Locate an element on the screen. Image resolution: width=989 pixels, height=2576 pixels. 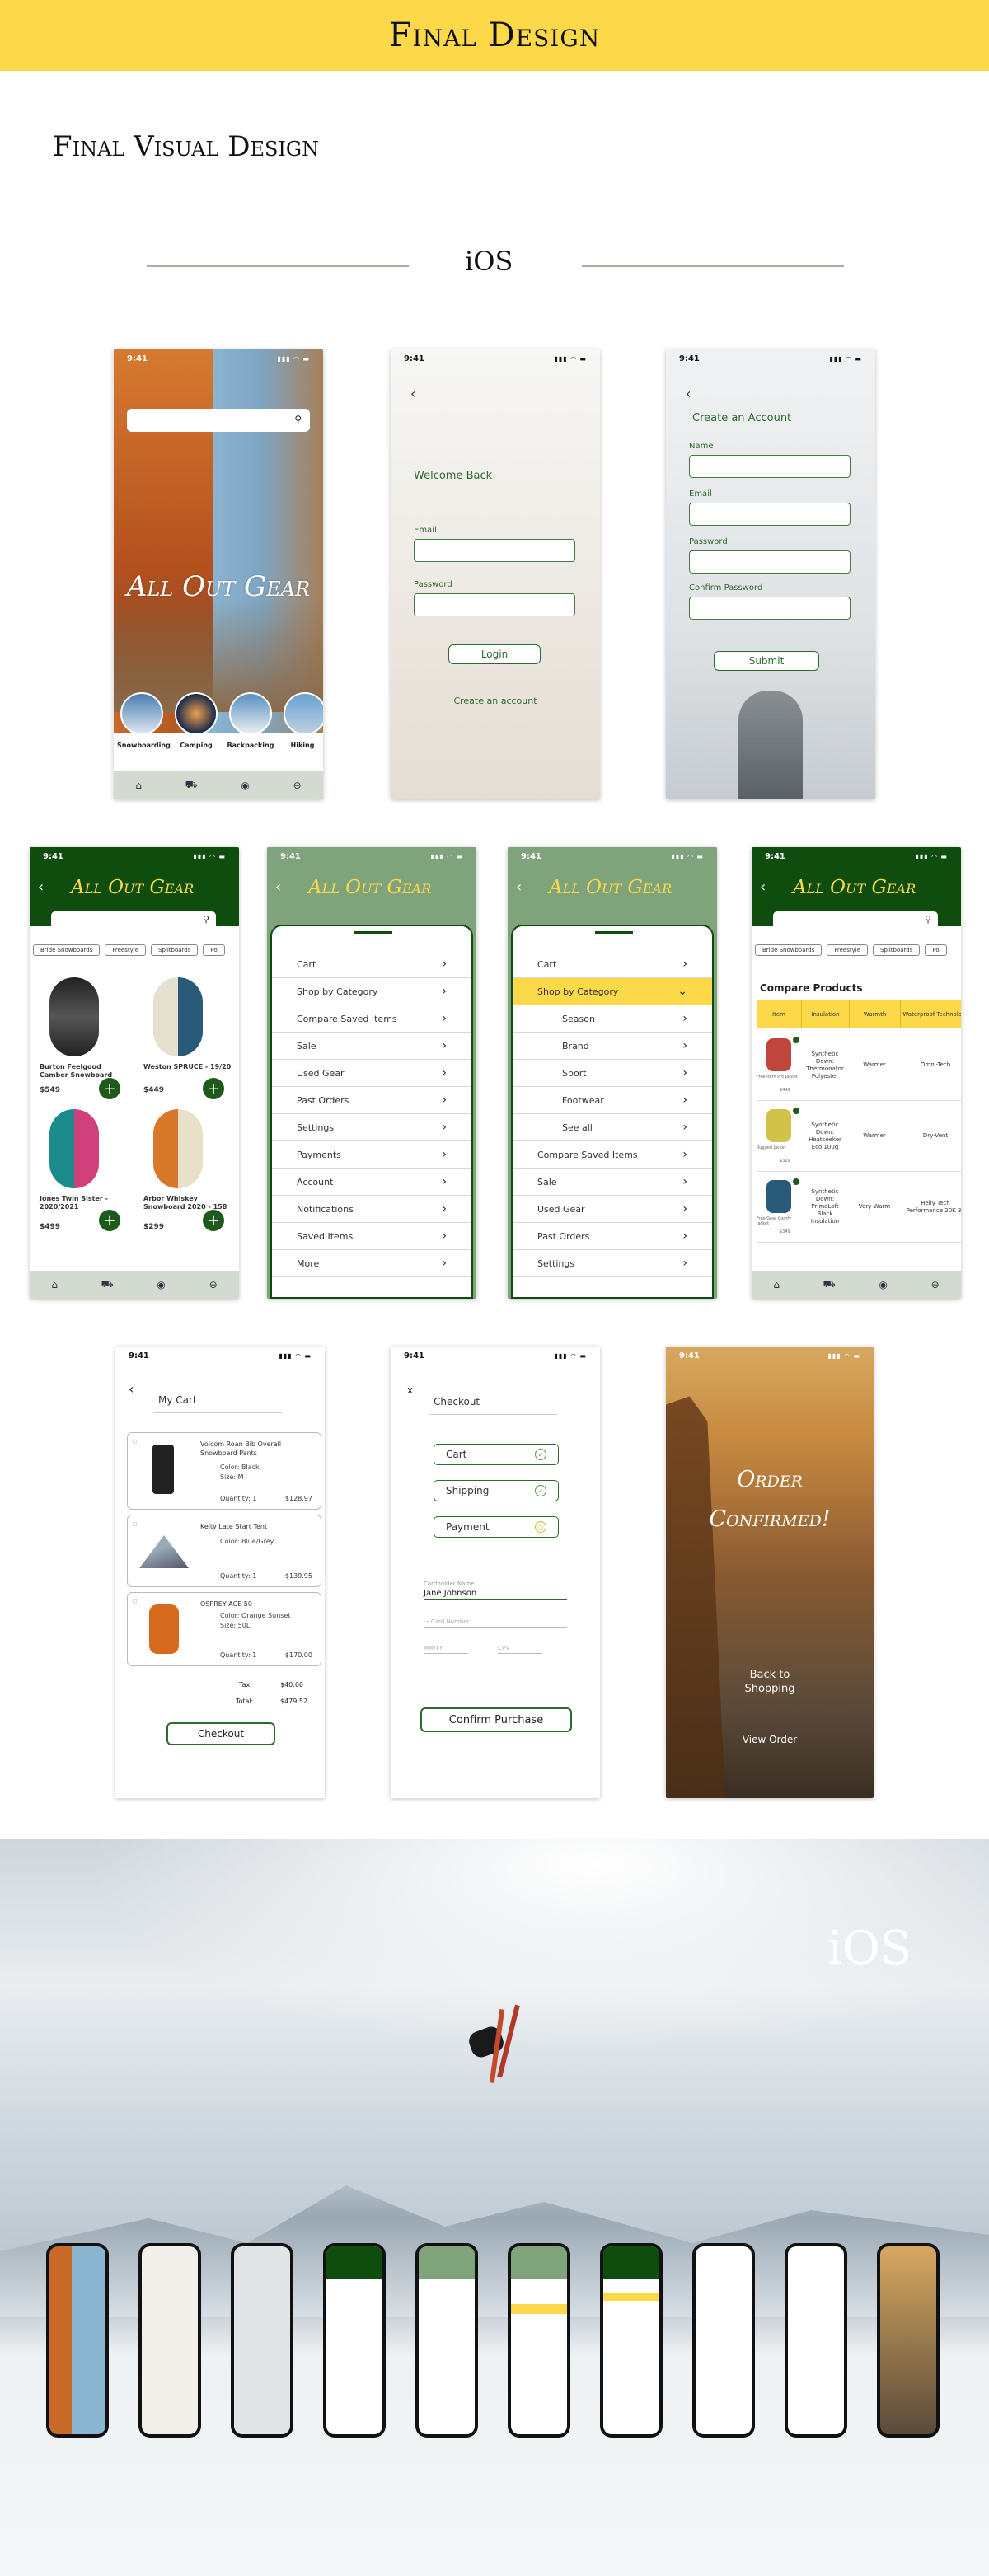
menu-item-cart: Cart › is located at coordinates (613, 964).